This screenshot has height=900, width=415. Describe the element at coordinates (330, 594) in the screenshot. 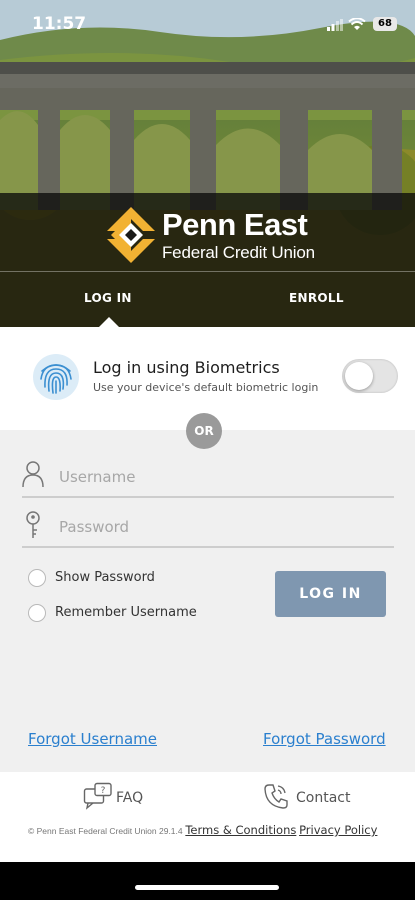

I see `login-button: LOG IN` at that location.